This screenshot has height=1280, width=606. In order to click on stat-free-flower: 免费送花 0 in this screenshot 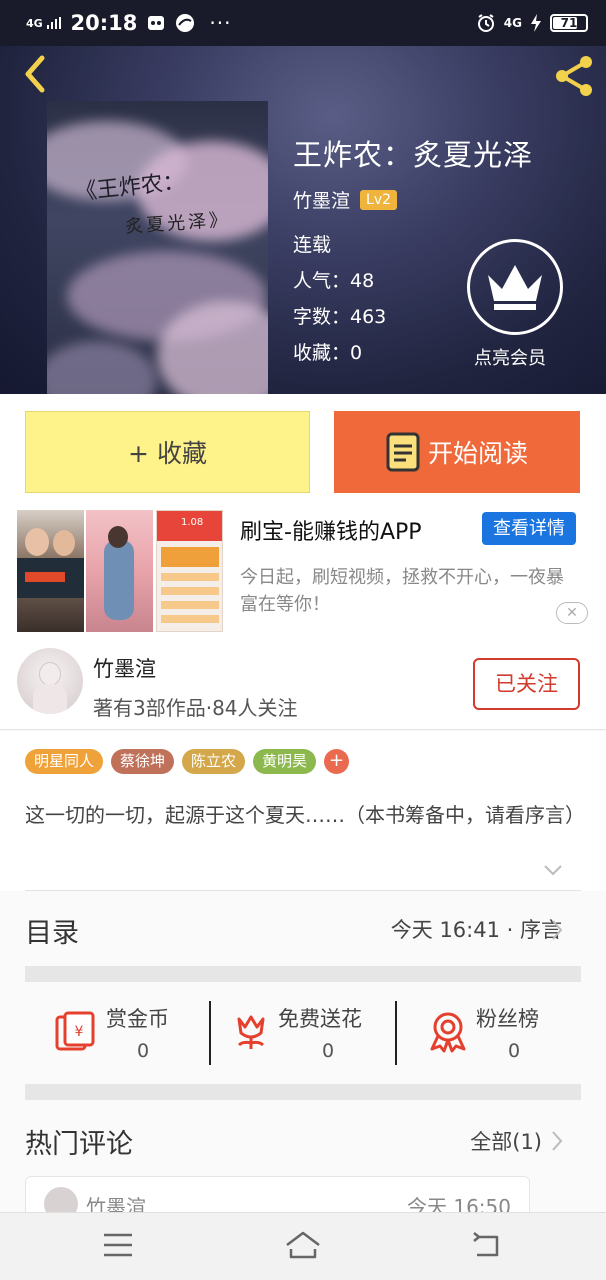, I will do `click(307, 1033)`.